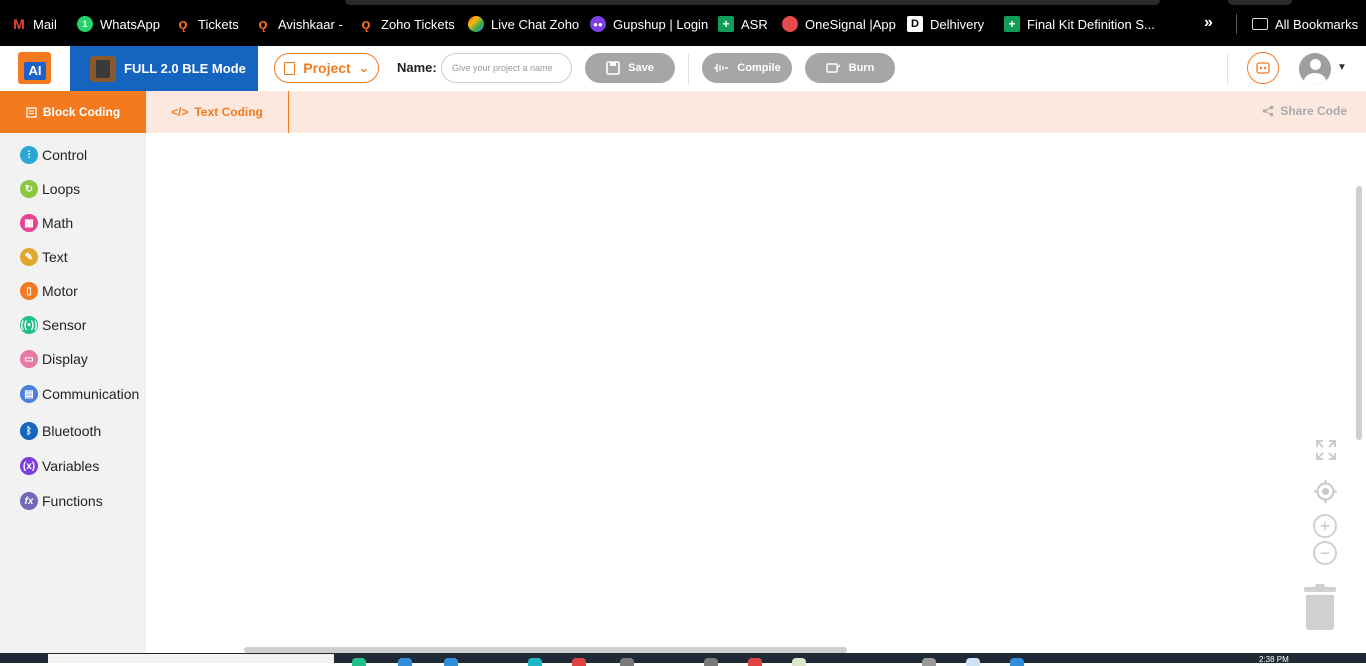 The width and height of the screenshot is (1366, 666). Describe the element at coordinates (1208, 23) in the screenshot. I see `bookmarks-overflow-button: »` at that location.